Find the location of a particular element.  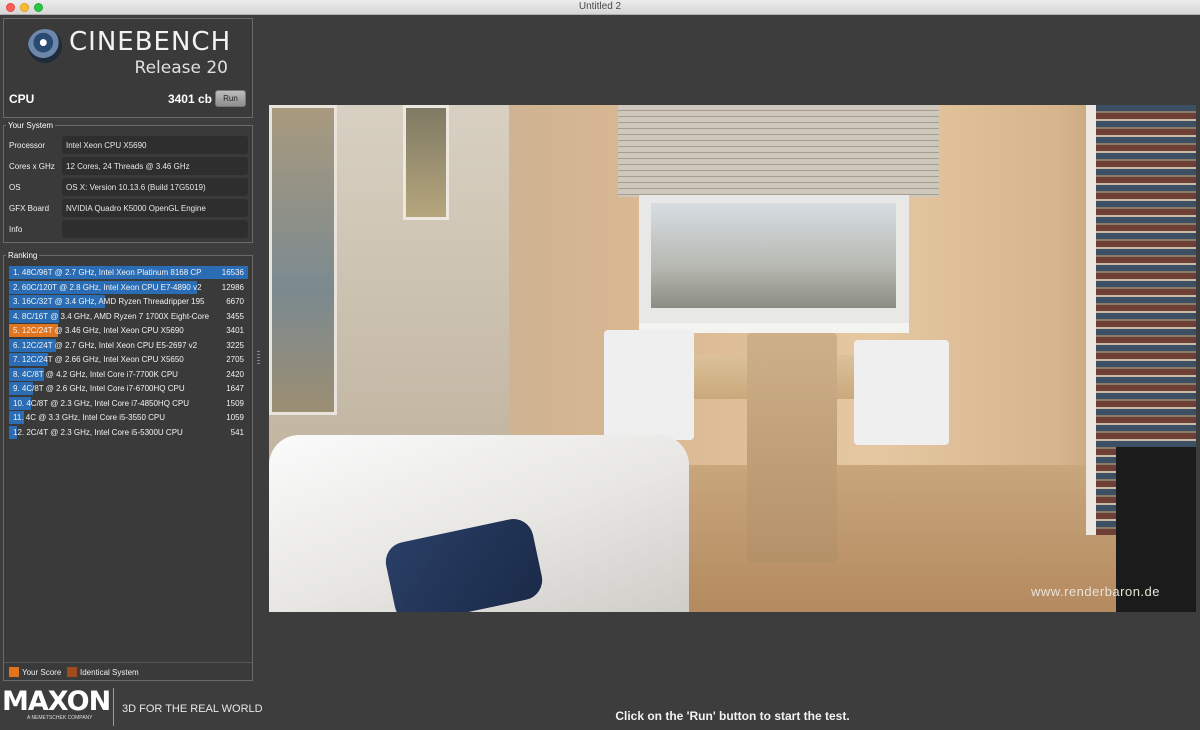

maxon-subtitle: A NEMETSCHEK COMPANY is located at coordinates (60, 718).